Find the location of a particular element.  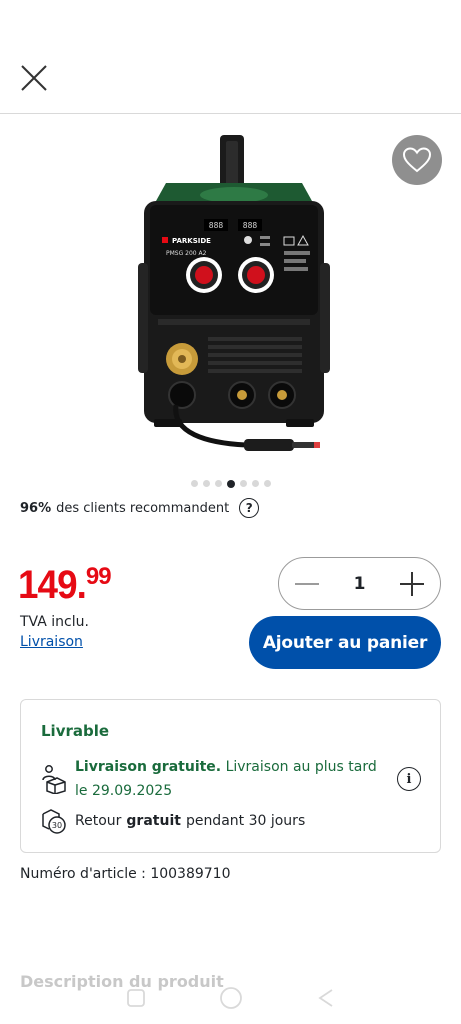

increase-button is located at coordinates (412, 584).